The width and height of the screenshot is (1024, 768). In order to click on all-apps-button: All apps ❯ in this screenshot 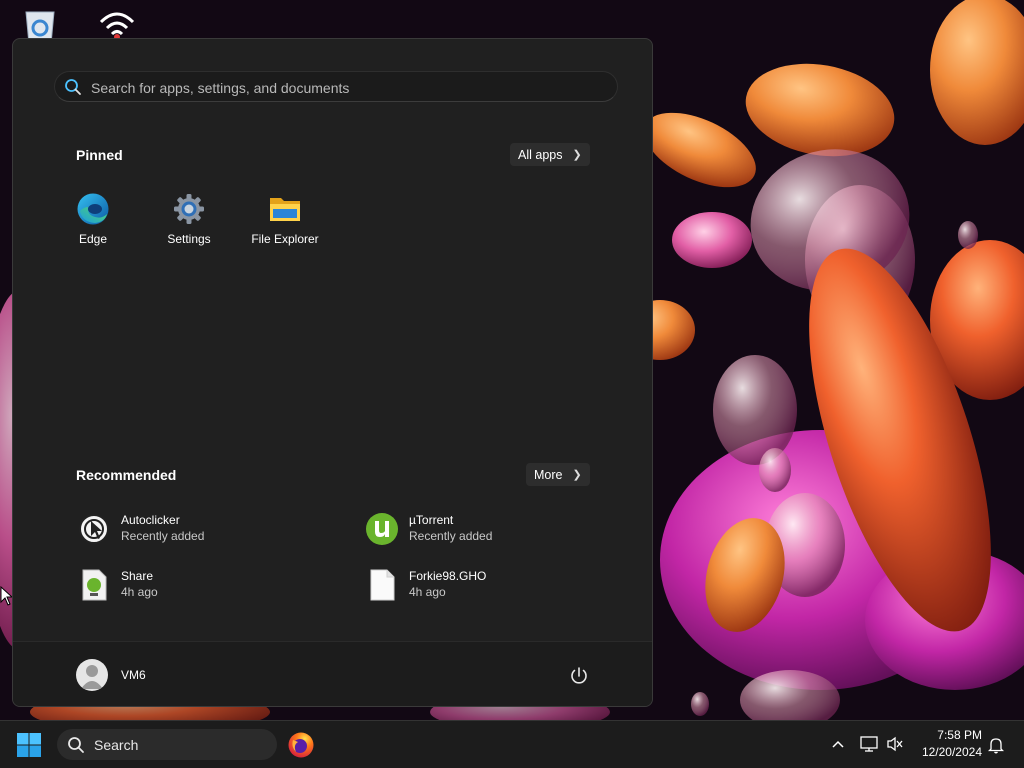, I will do `click(550, 154)`.